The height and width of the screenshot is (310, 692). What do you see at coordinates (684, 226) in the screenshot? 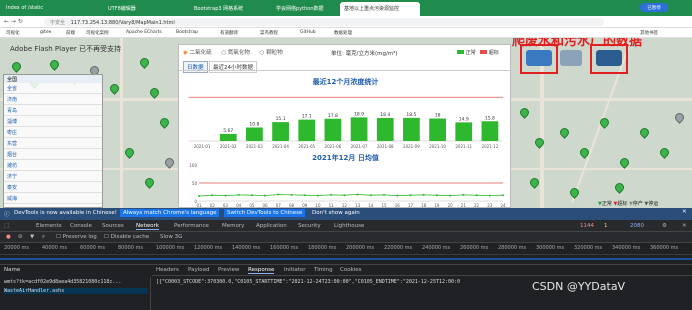
I see `close-devtools-icon: ✕` at bounding box center [684, 226].